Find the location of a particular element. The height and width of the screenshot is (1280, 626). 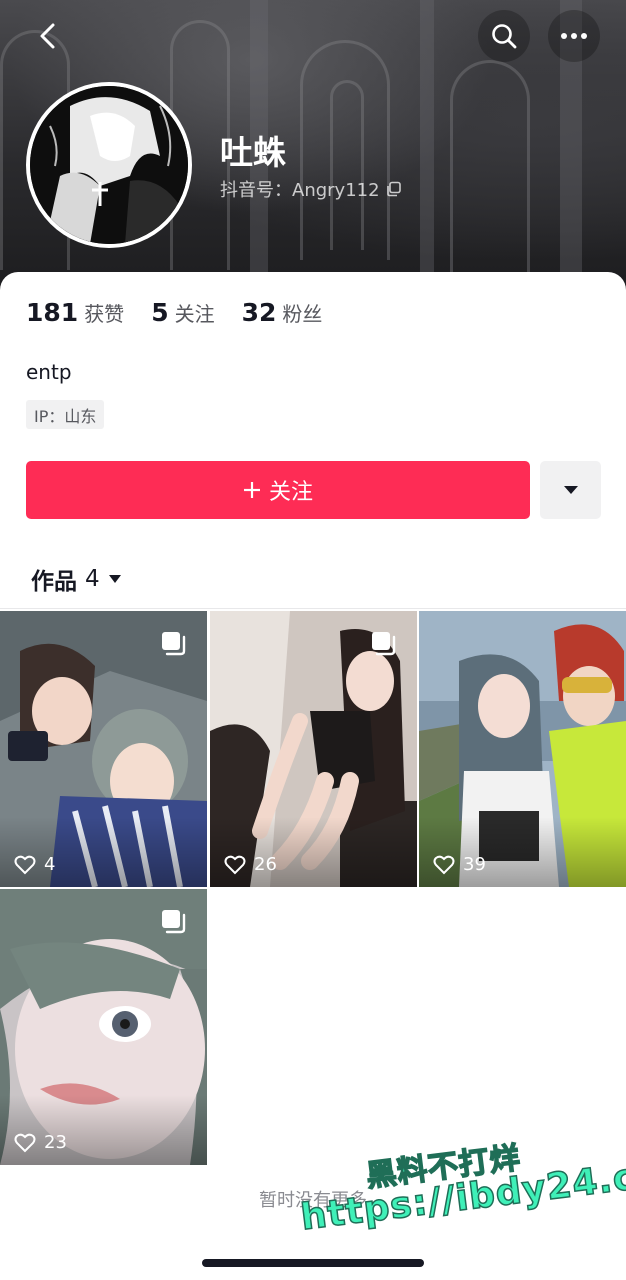

video-tile: 23 is located at coordinates (103, 1027).